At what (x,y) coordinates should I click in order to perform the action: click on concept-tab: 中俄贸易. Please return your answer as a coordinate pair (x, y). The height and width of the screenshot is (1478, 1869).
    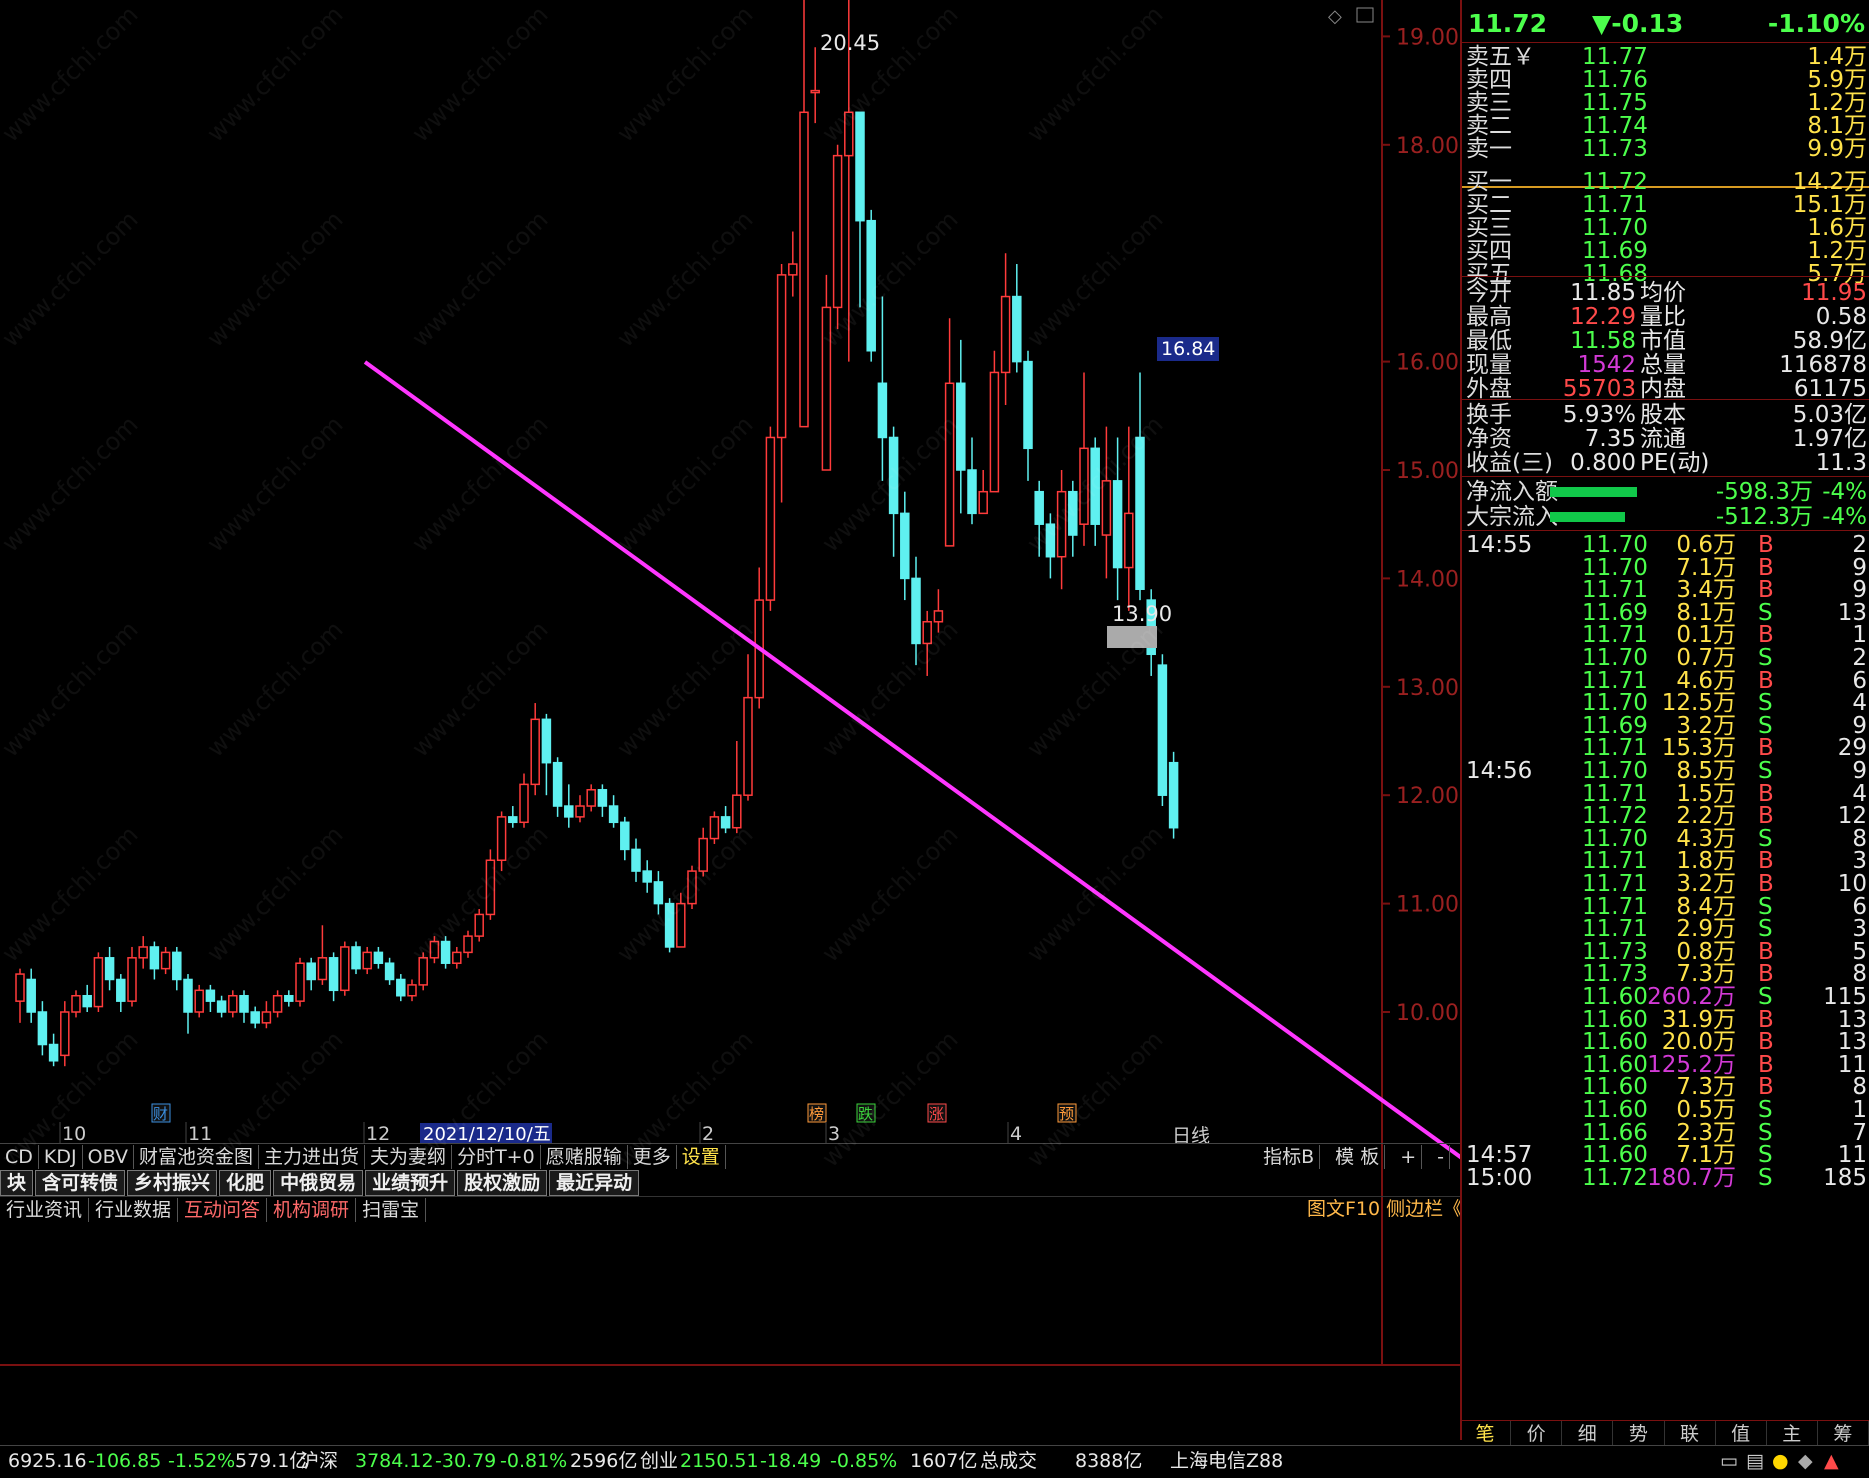
    Looking at the image, I should click on (318, 1183).